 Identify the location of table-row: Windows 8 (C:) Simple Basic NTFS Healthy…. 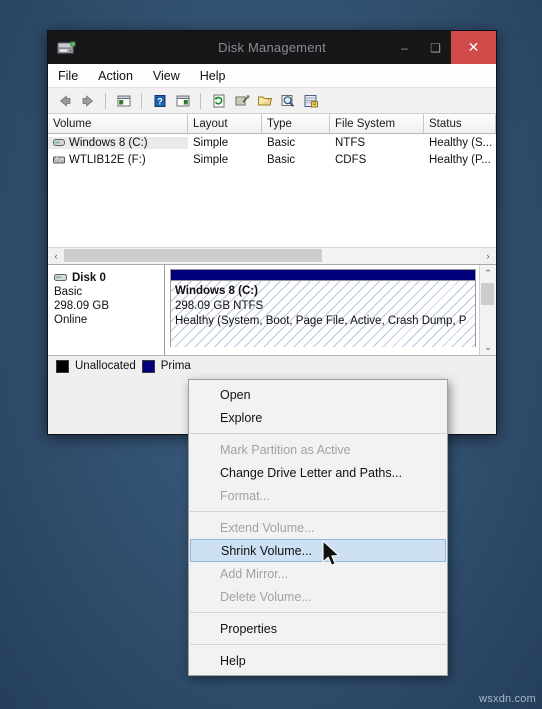
(272, 142).